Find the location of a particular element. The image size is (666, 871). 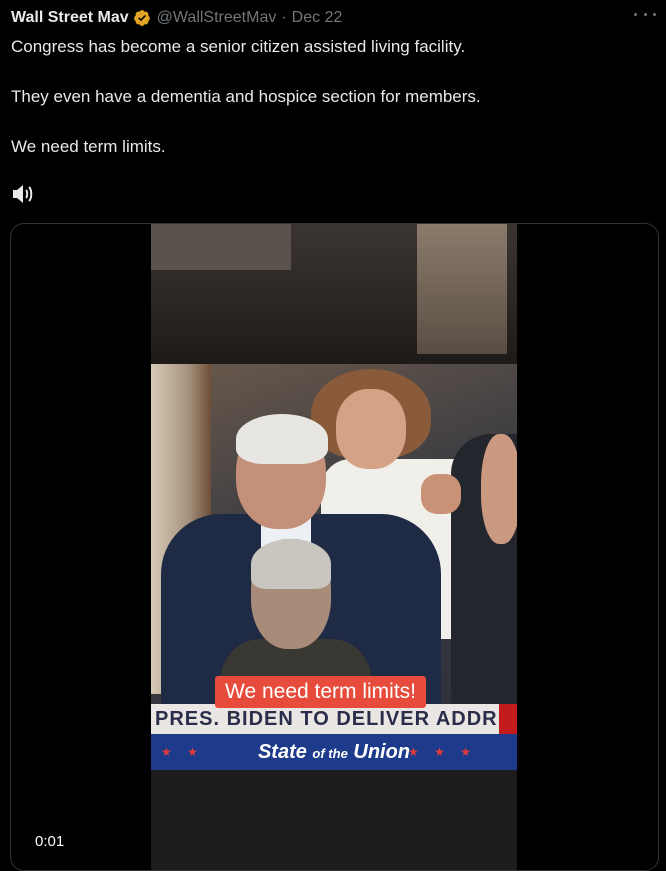

network-logo is located at coordinates (508, 719).